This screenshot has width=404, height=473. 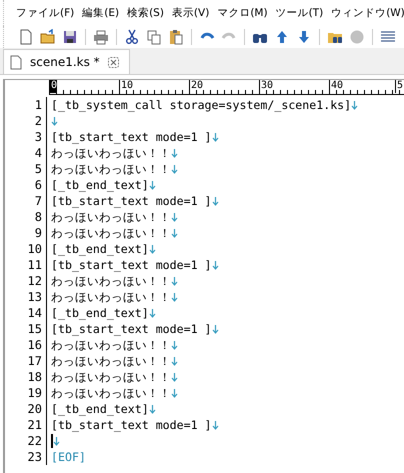 What do you see at coordinates (242, 13) in the screenshot?
I see `menu-item: マクロ(M)` at bounding box center [242, 13].